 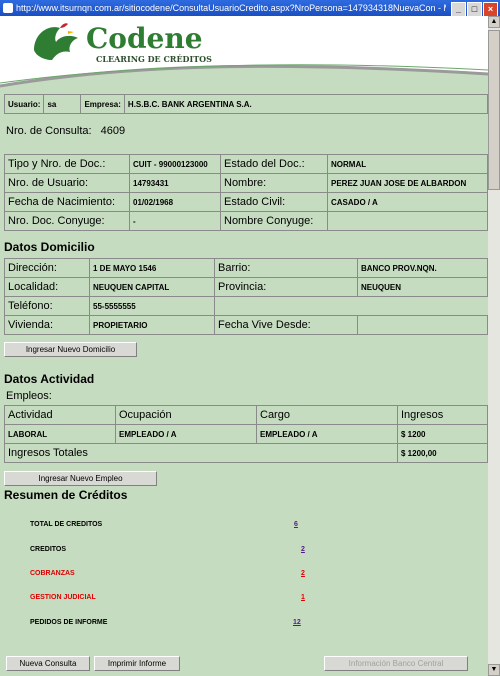 What do you see at coordinates (407, 202) in the screenshot?
I see `estado-civil-value: CASADO / A` at bounding box center [407, 202].